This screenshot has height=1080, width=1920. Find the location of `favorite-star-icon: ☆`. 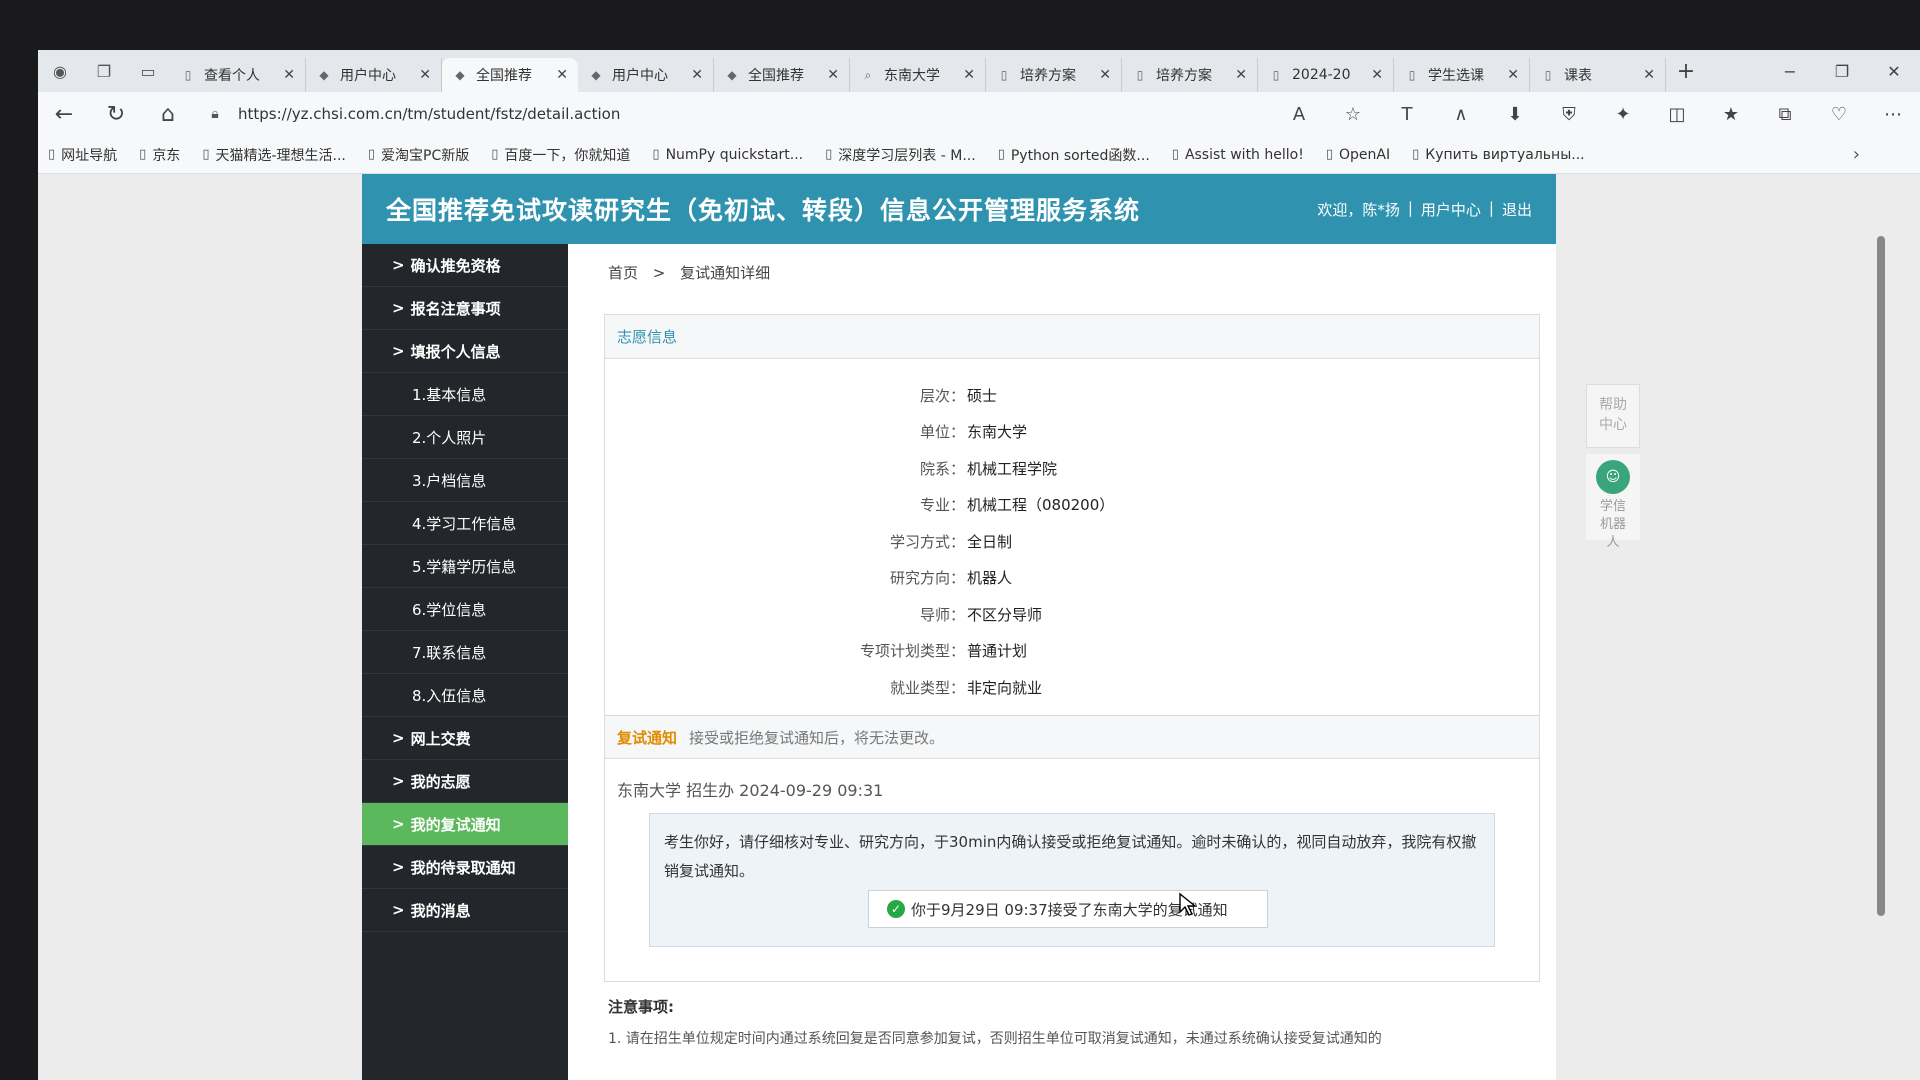

favorite-star-icon: ☆ is located at coordinates (1353, 114).